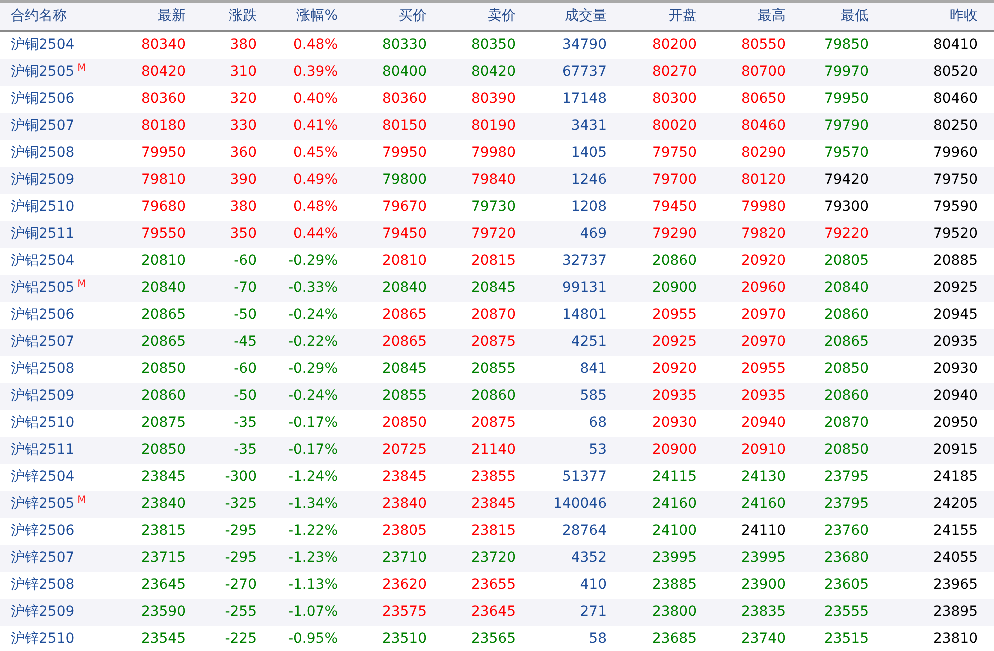  Describe the element at coordinates (297, 612) in the screenshot. I see `table-cell: -1.07%` at that location.